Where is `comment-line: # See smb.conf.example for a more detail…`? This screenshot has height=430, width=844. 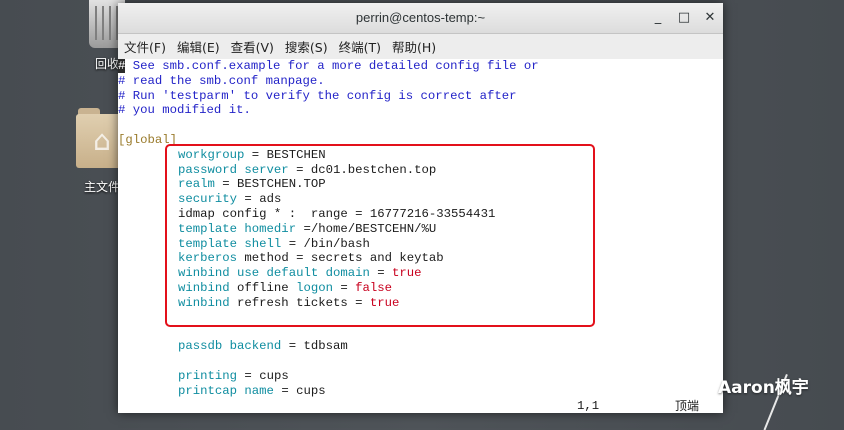
comment-line: # See smb.conf.example for a more detail… is located at coordinates (328, 66).